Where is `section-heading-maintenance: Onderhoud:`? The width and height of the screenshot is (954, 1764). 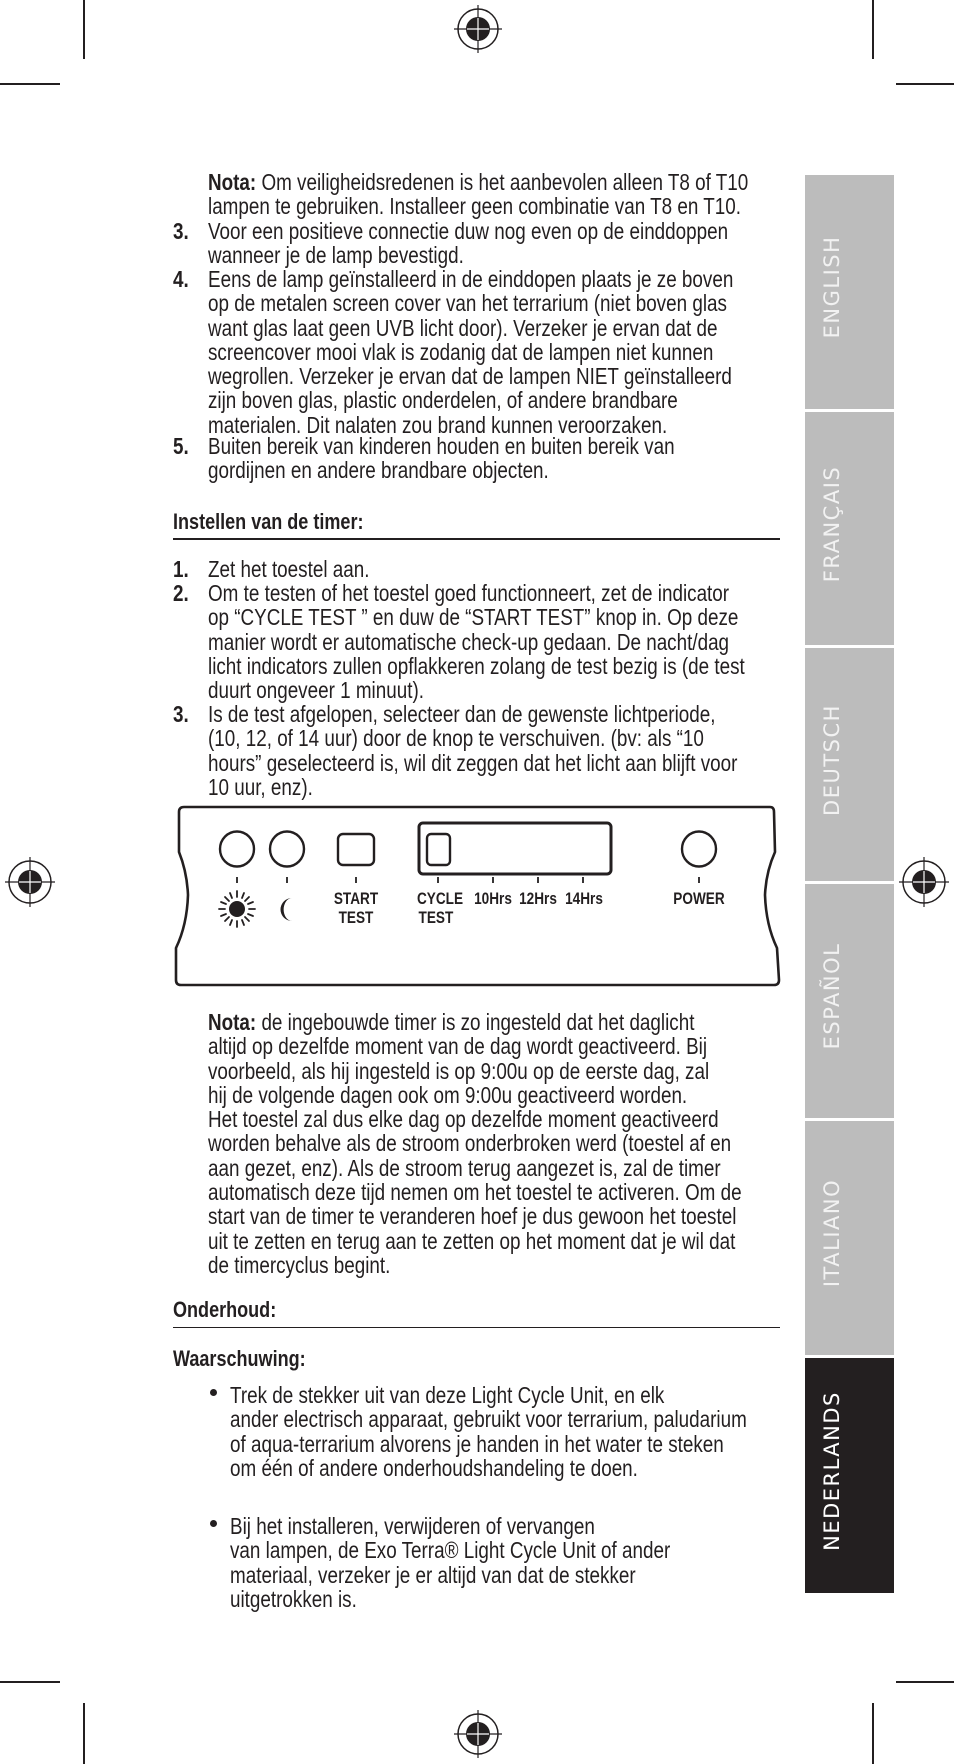
section-heading-maintenance: Onderhoud: is located at coordinates (225, 1309).